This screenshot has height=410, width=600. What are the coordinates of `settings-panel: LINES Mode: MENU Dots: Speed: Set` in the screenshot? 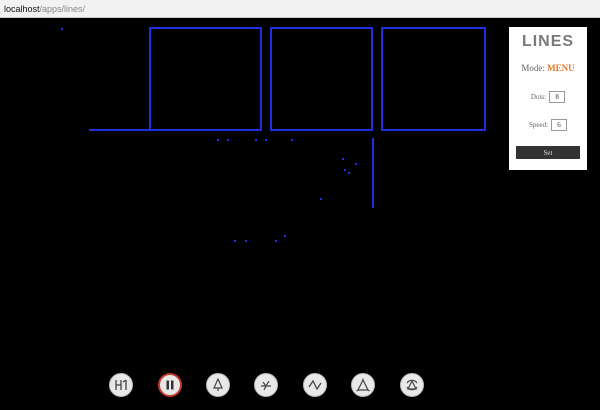 It's located at (548, 98).